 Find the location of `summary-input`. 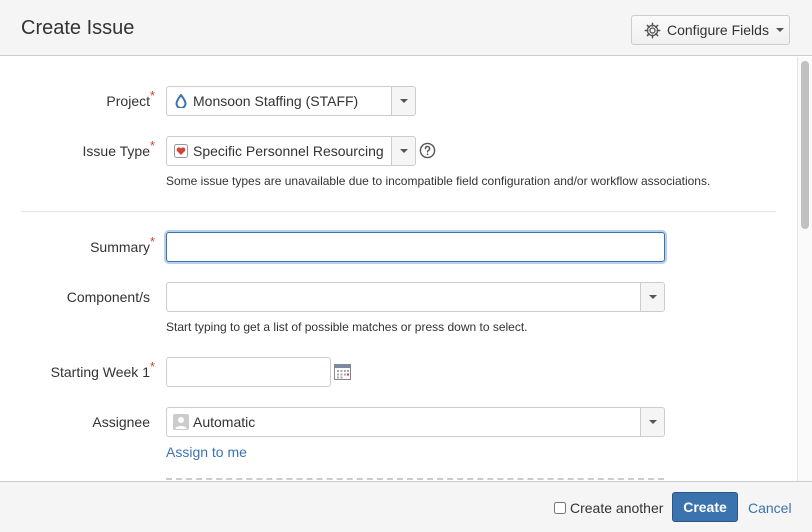

summary-input is located at coordinates (415, 247).